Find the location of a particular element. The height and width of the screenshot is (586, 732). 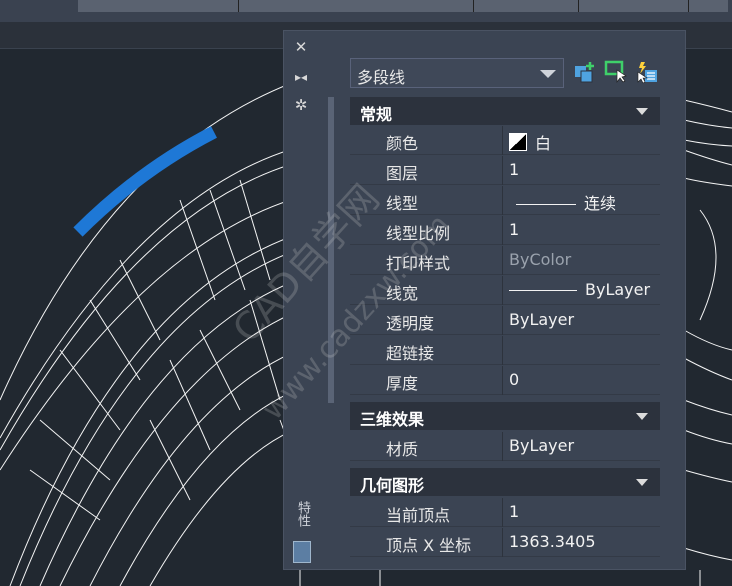

prop-row-material: 材质 ByLayer is located at coordinates (505, 446).